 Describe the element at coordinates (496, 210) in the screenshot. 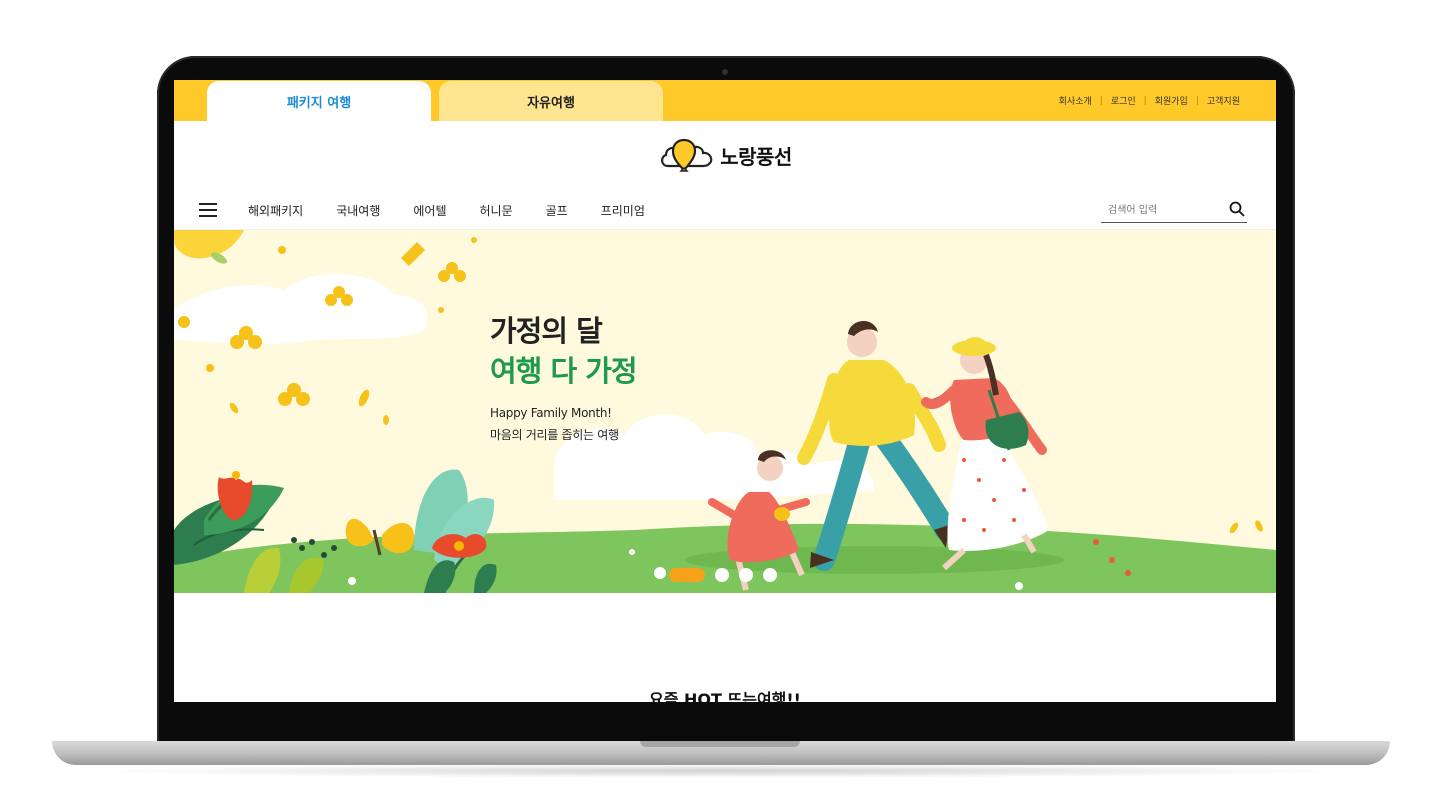

I see `nav-item-honeymoon: 허니문` at that location.